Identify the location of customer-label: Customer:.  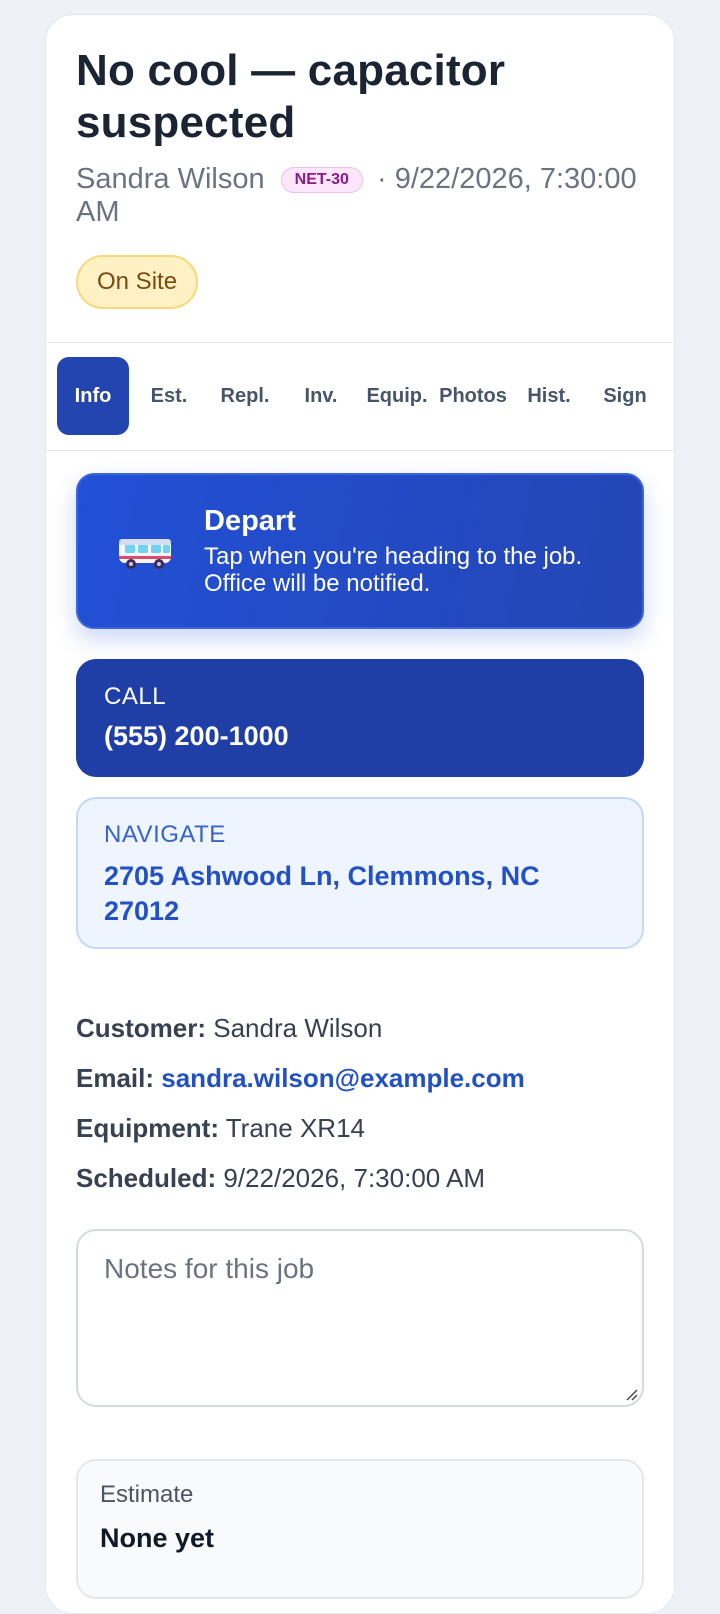
(141, 1028).